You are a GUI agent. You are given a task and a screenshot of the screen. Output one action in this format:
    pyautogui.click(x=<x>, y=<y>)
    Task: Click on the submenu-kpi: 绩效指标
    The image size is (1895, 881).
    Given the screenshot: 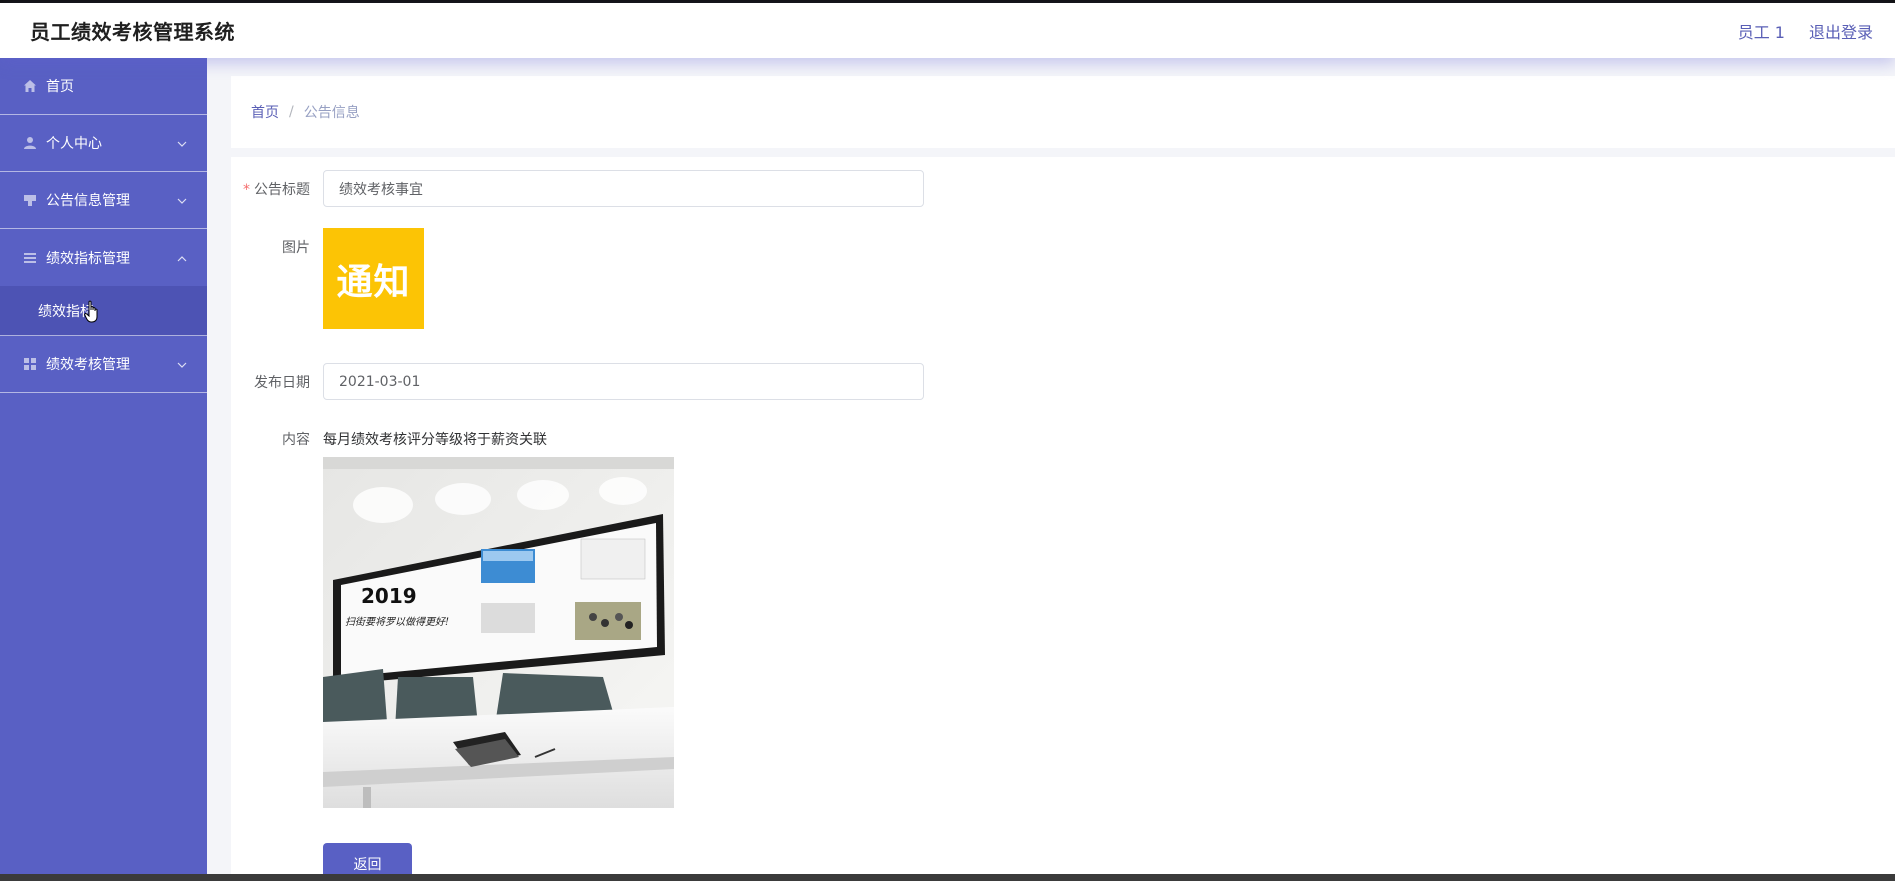 What is the action you would take?
    pyautogui.click(x=103, y=311)
    